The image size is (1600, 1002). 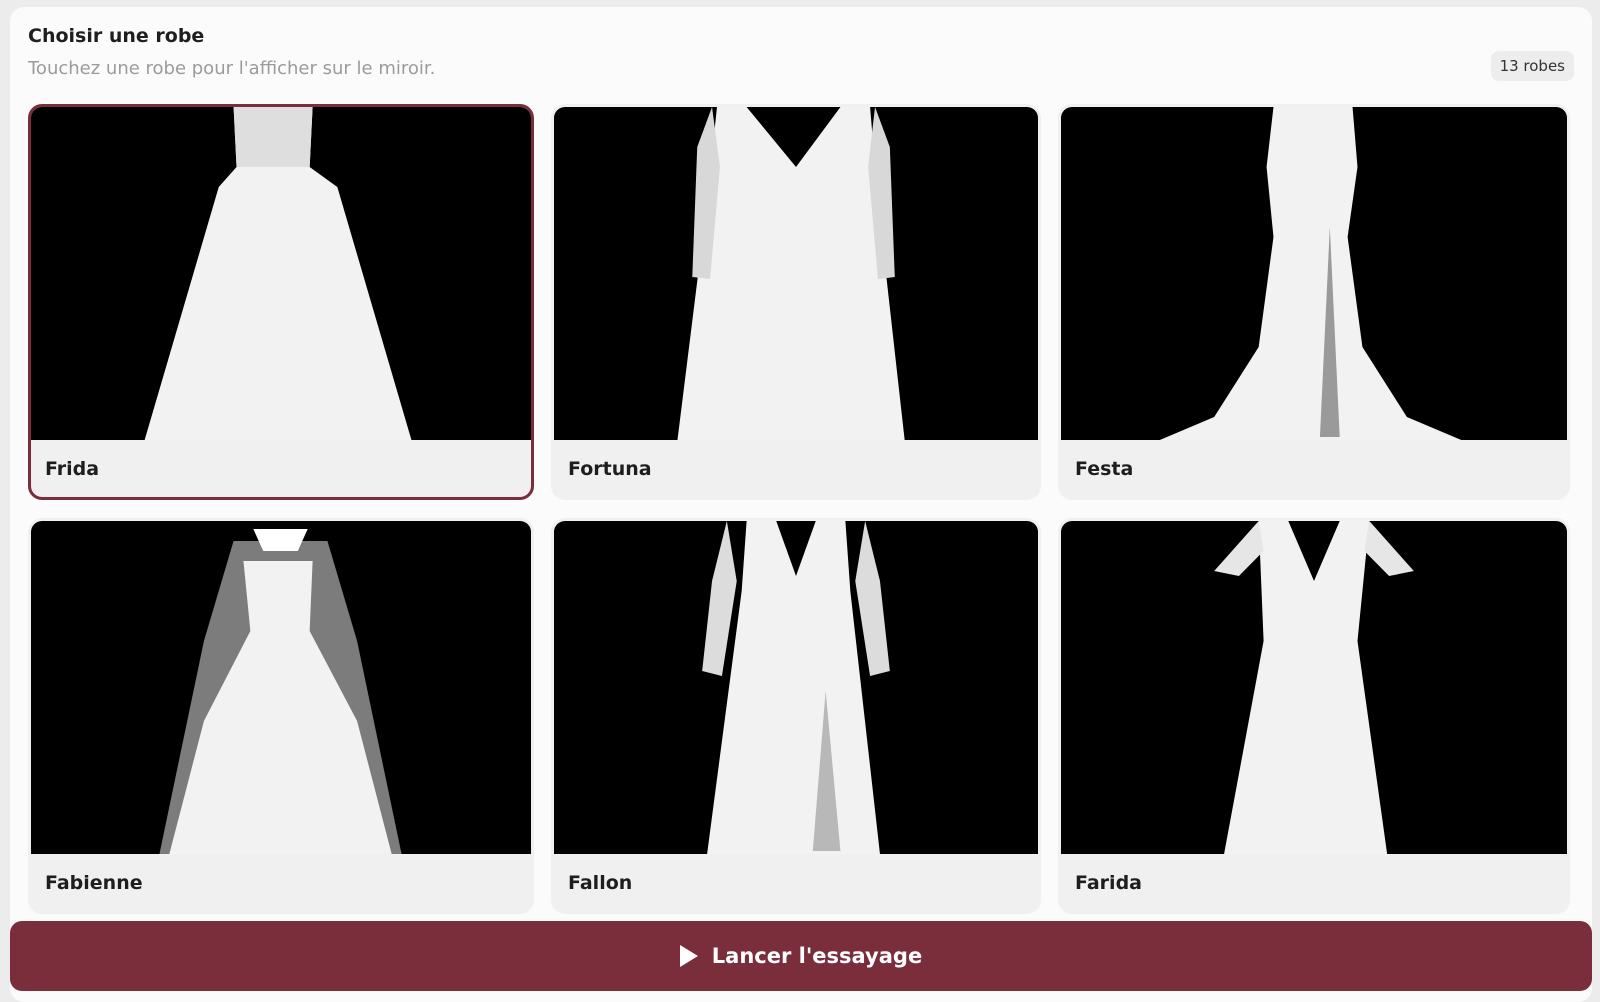 I want to click on launch-tryon-button: Lancer l'essayage, so click(x=801, y=956).